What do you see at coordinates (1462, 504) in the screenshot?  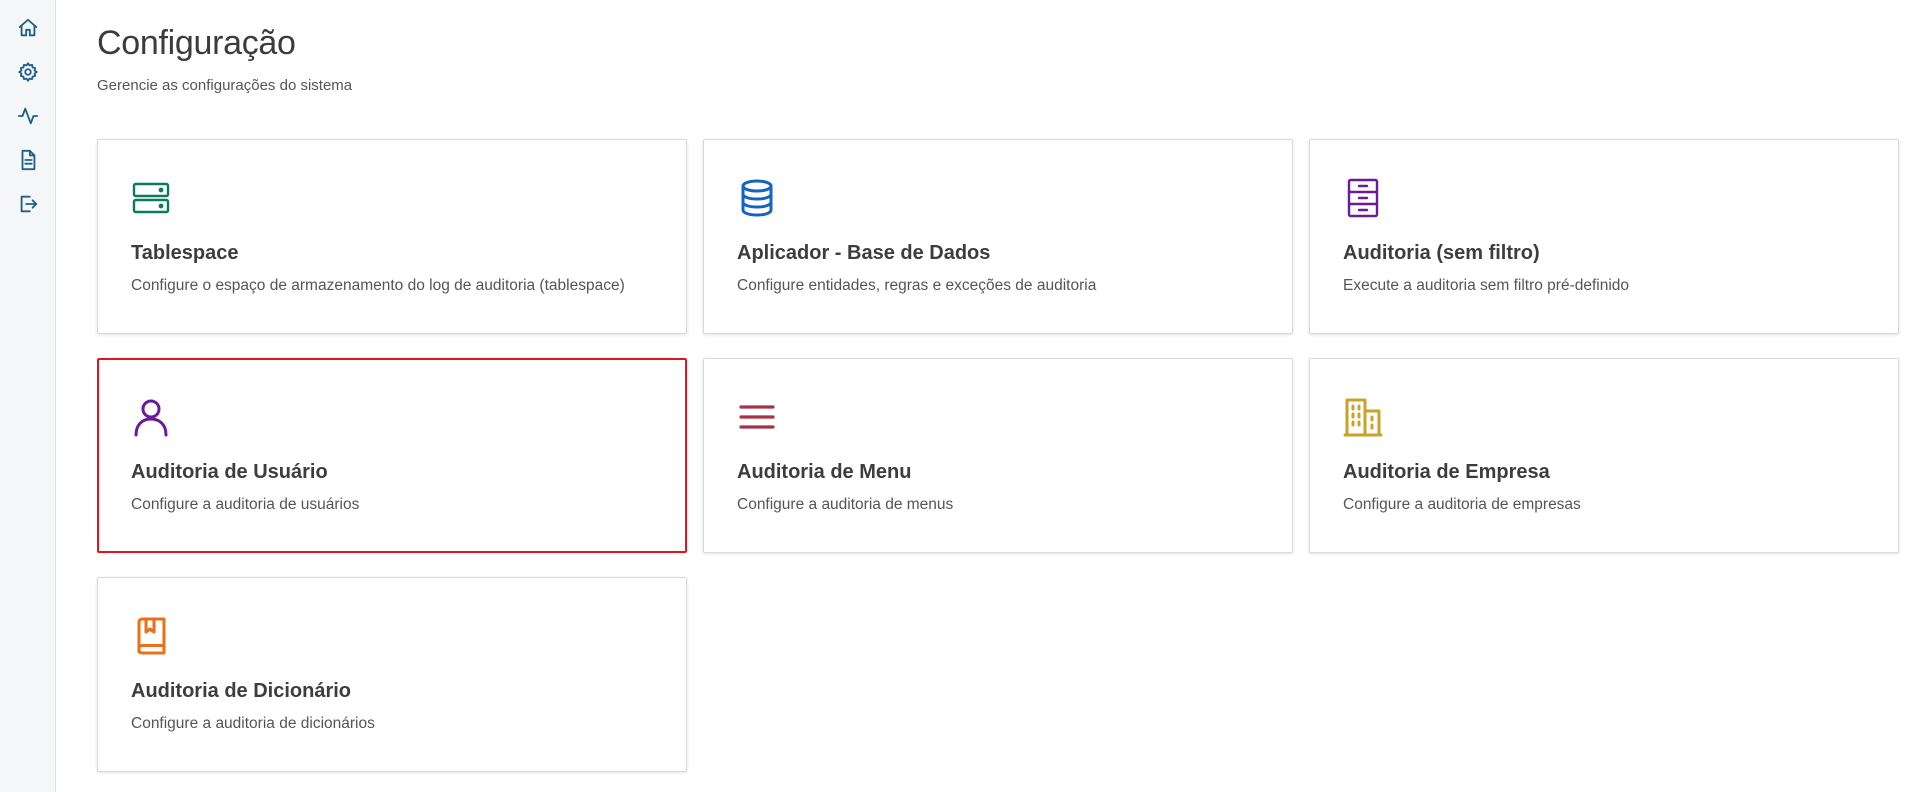 I see `card-description: Configure a auditoria de empresas` at bounding box center [1462, 504].